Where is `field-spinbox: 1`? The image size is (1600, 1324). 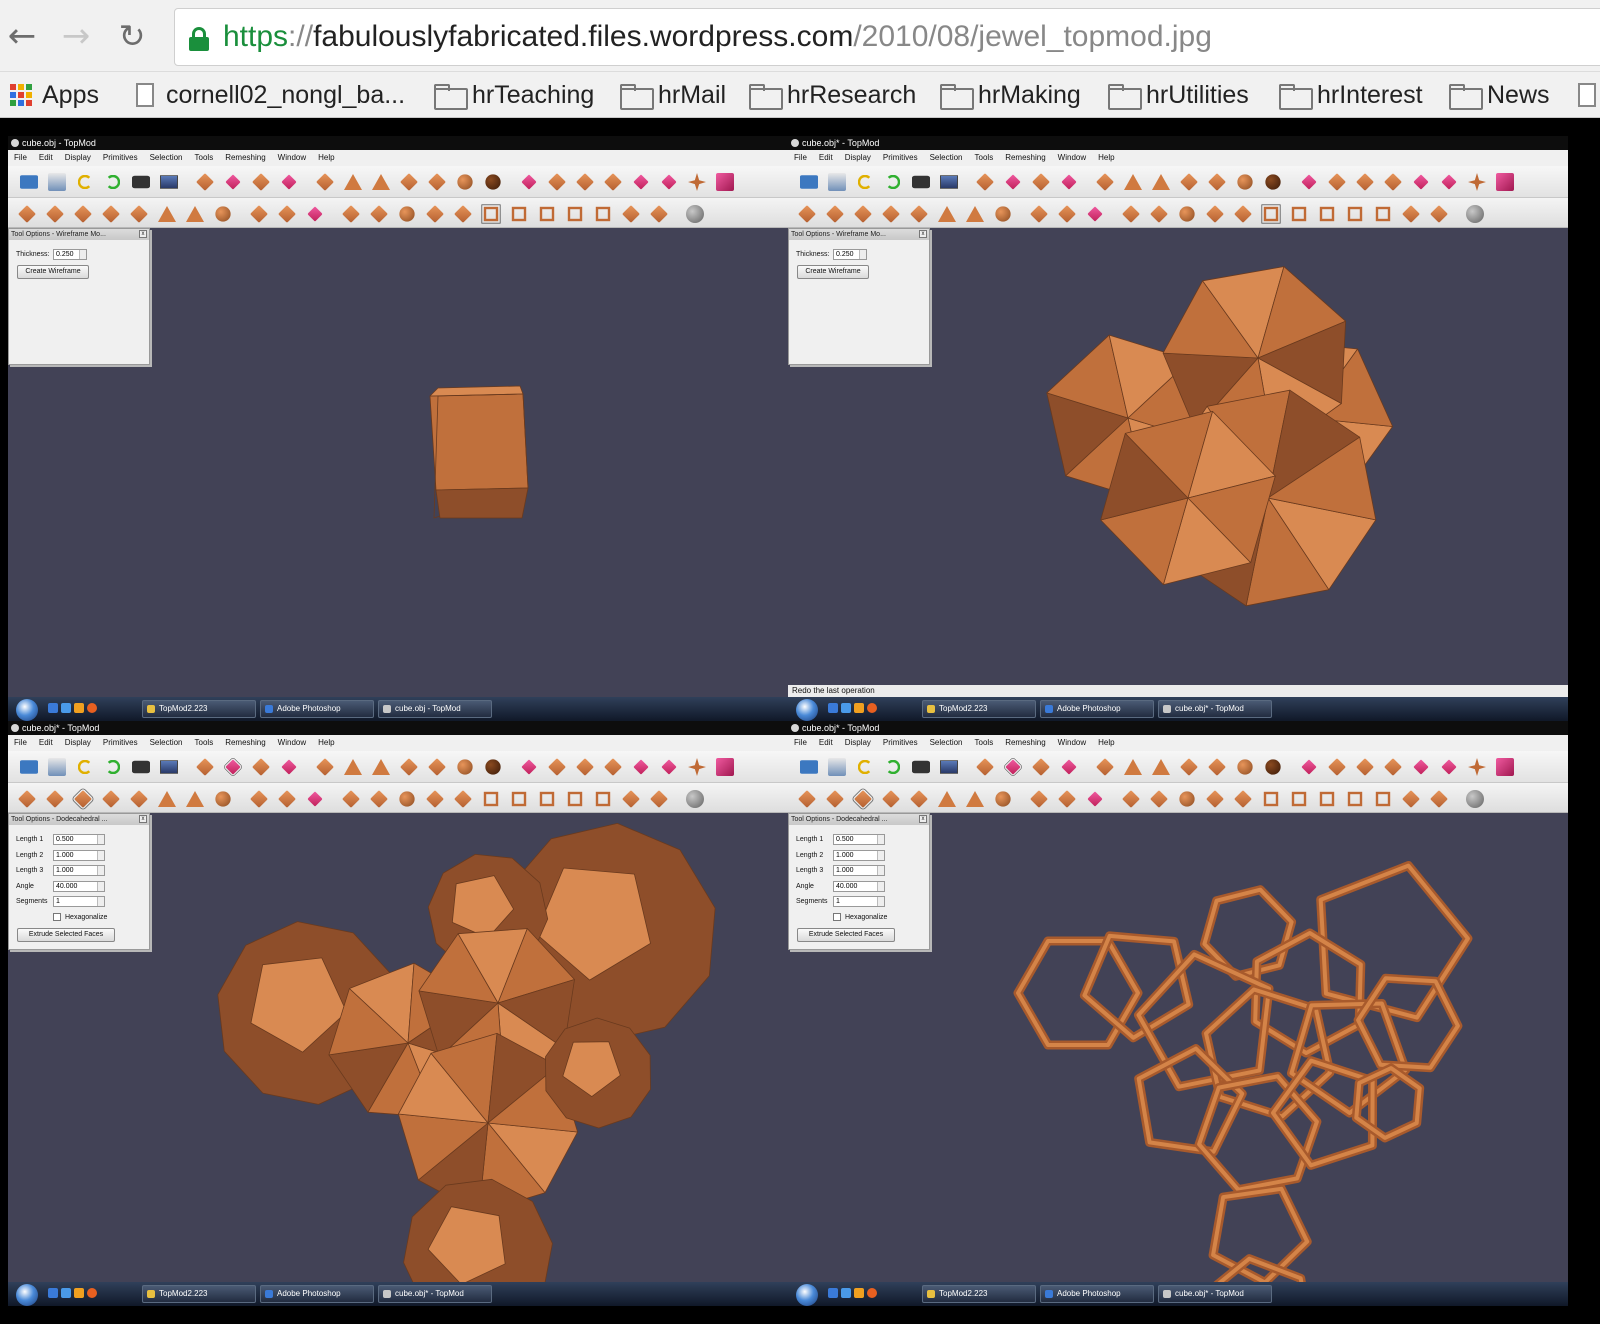 field-spinbox: 1 is located at coordinates (859, 901).